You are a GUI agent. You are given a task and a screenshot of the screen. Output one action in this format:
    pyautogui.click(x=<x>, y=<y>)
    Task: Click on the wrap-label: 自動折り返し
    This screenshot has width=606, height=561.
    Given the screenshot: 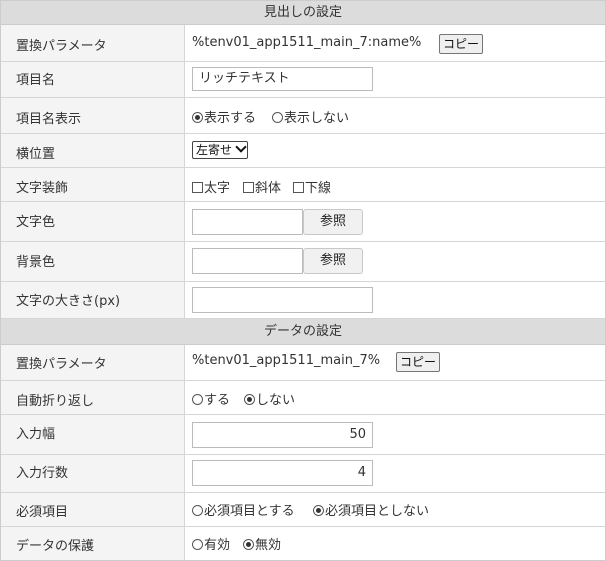 What is the action you would take?
    pyautogui.click(x=55, y=401)
    